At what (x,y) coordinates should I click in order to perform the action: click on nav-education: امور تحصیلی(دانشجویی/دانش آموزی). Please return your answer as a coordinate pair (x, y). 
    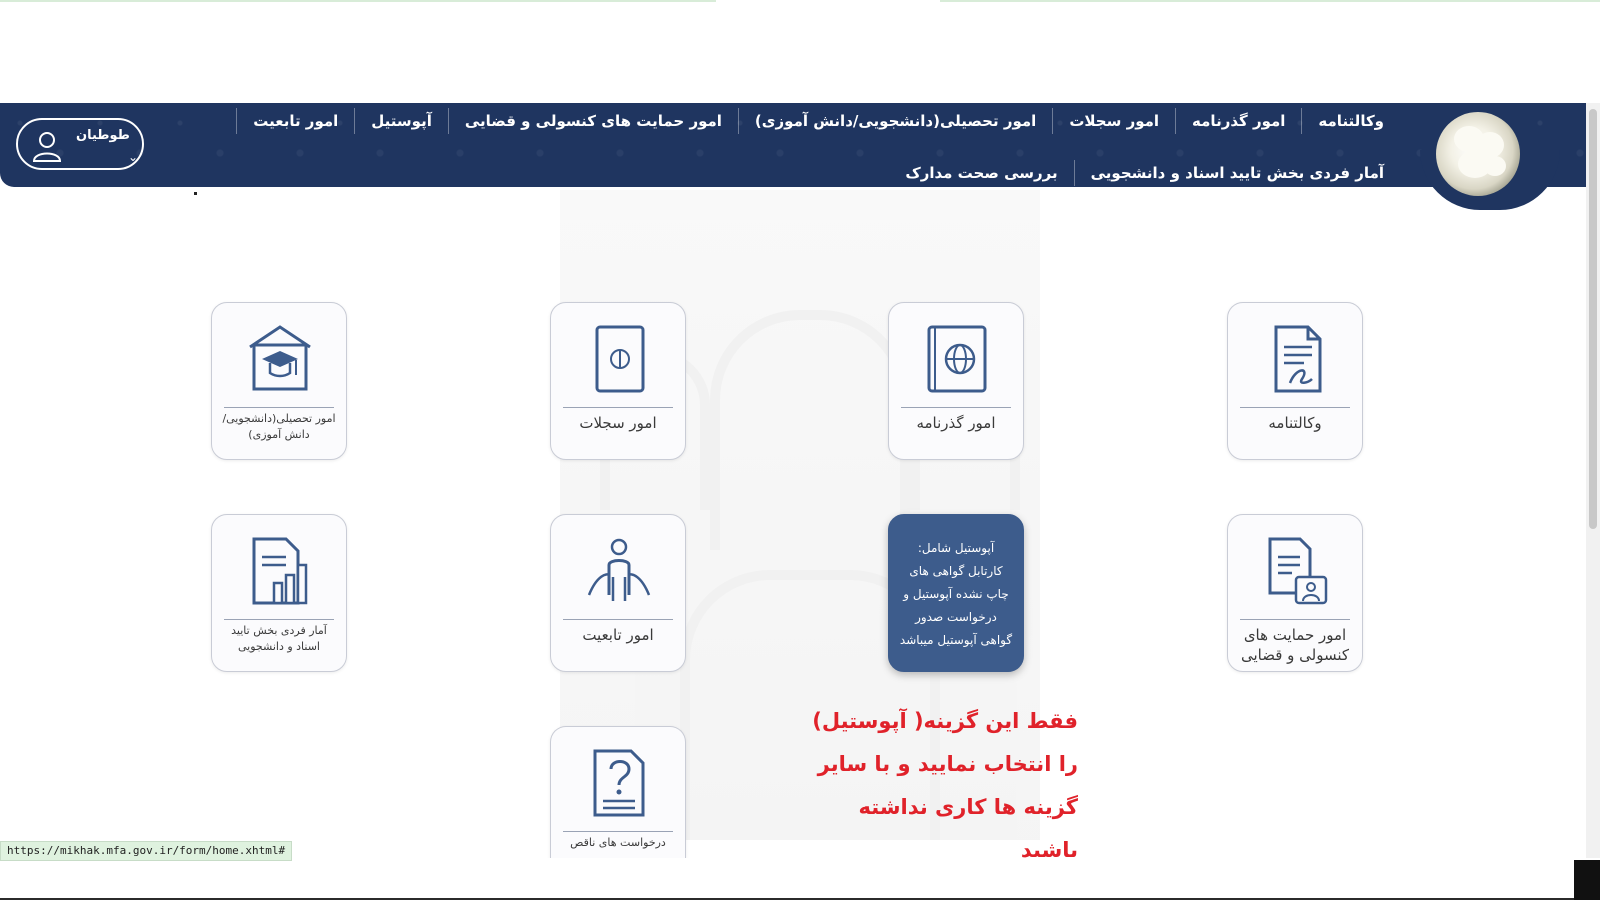
    Looking at the image, I should click on (894, 121).